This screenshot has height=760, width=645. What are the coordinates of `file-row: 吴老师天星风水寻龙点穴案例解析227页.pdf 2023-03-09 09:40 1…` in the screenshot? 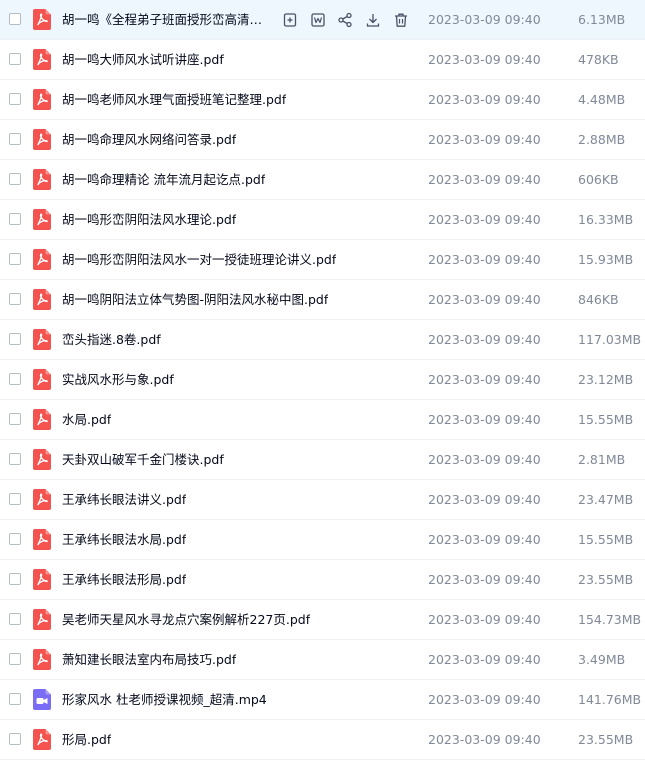 It's located at (322, 620).